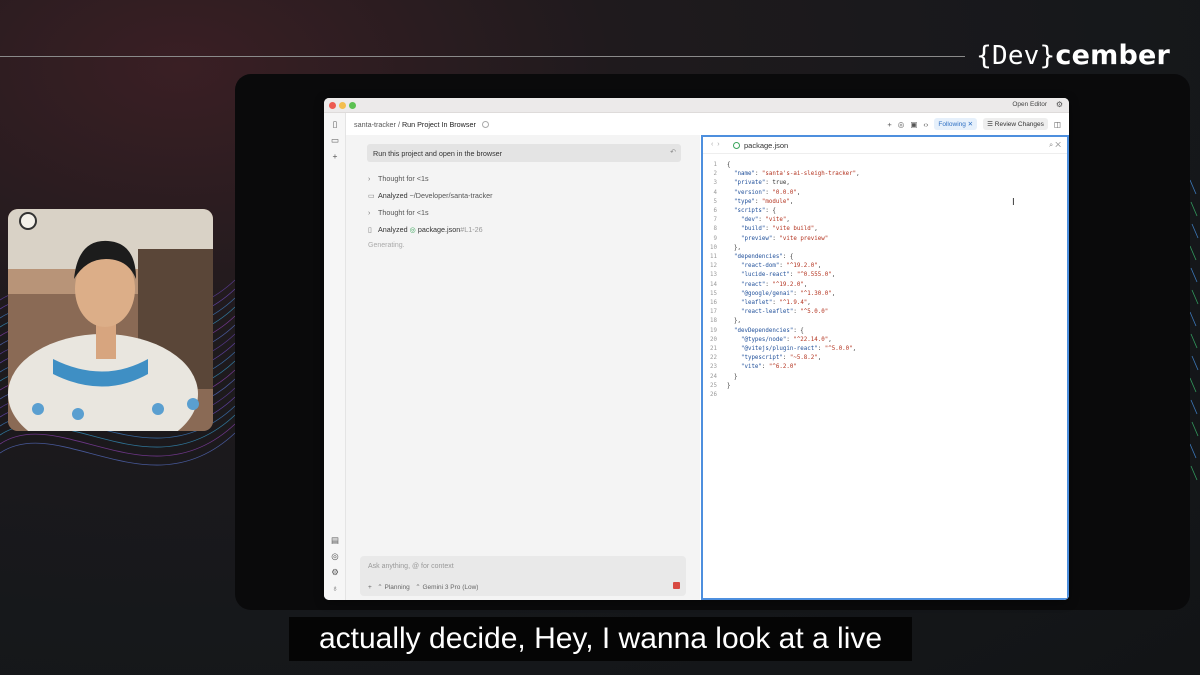 The width and height of the screenshot is (1200, 675). I want to click on code-line: 9 "preview": "vite preview", so click(885, 239).